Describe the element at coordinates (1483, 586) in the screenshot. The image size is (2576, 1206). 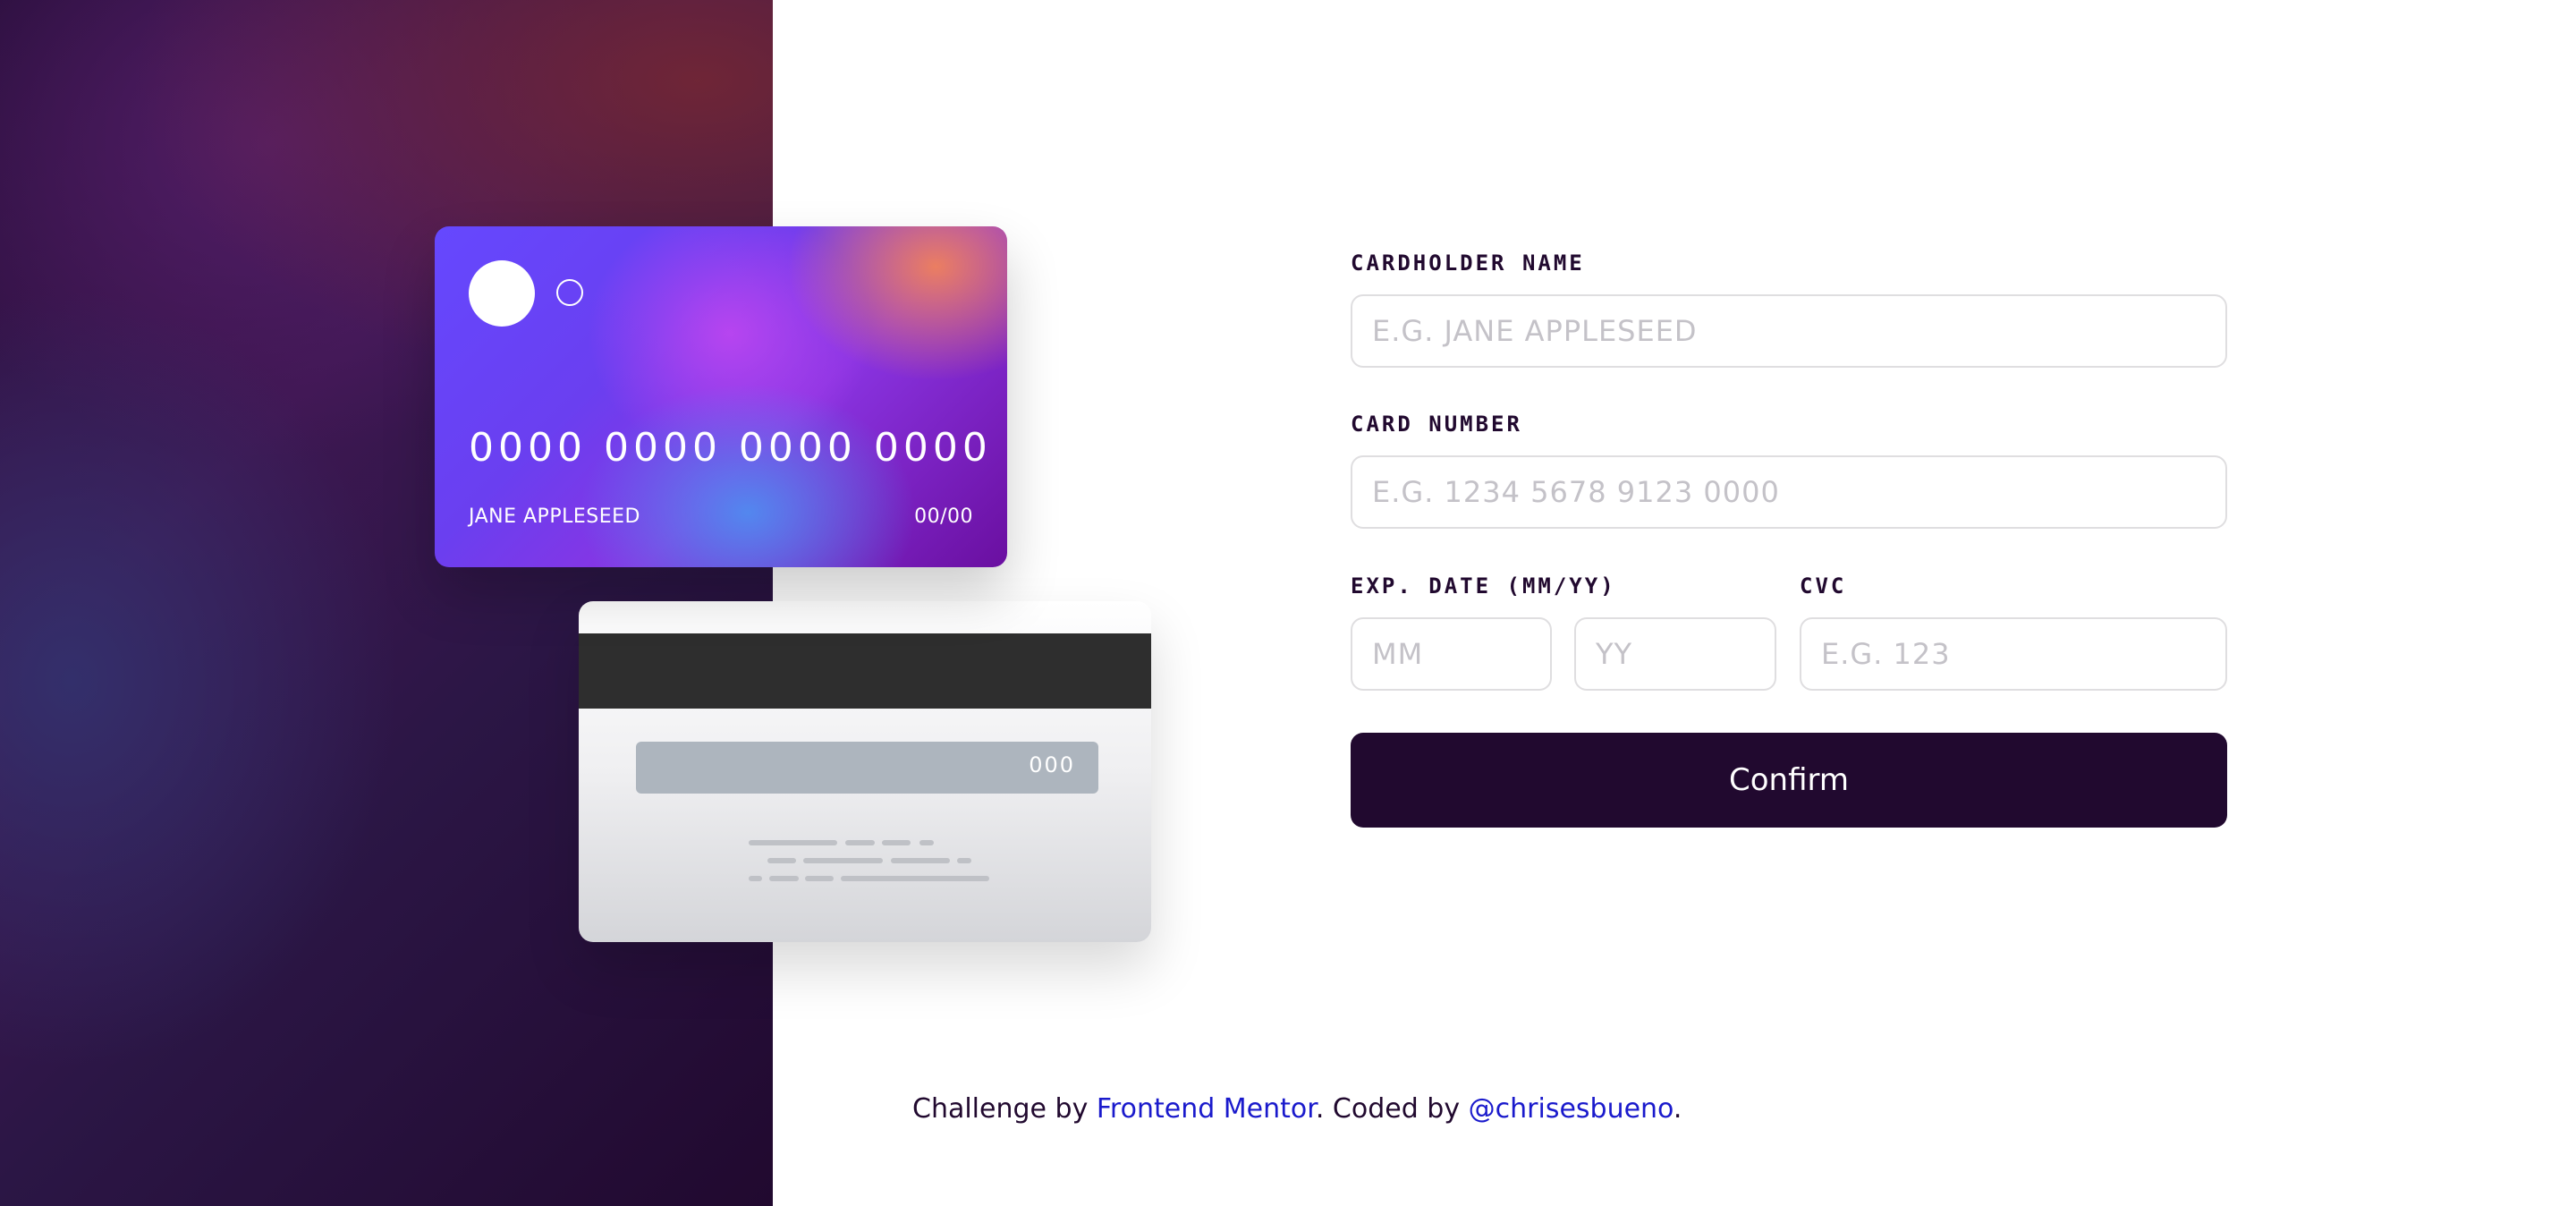
I see `exp-date-label: EXP. DATE (MM/YY)` at that location.